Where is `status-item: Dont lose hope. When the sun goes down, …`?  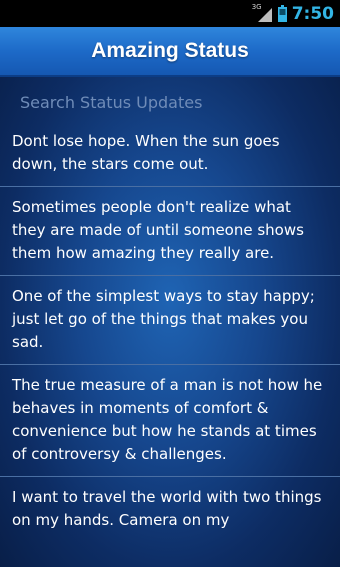
status-item: Dont lose hope. When the sun goes down, … is located at coordinates (170, 154).